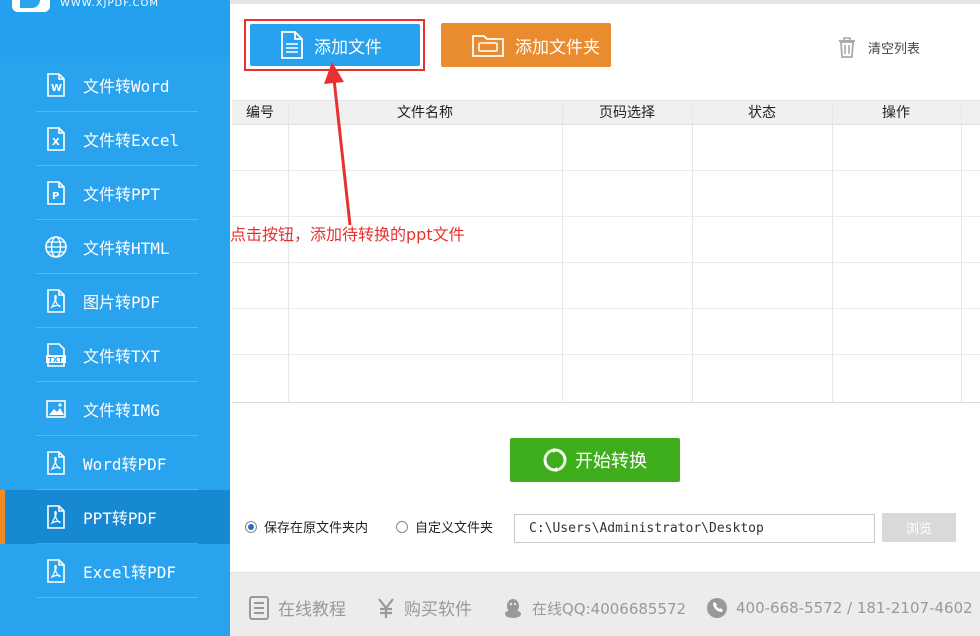 The image size is (980, 636). What do you see at coordinates (121, 410) in the screenshot?
I see `sidebar-item-label: 文件转IMG` at bounding box center [121, 410].